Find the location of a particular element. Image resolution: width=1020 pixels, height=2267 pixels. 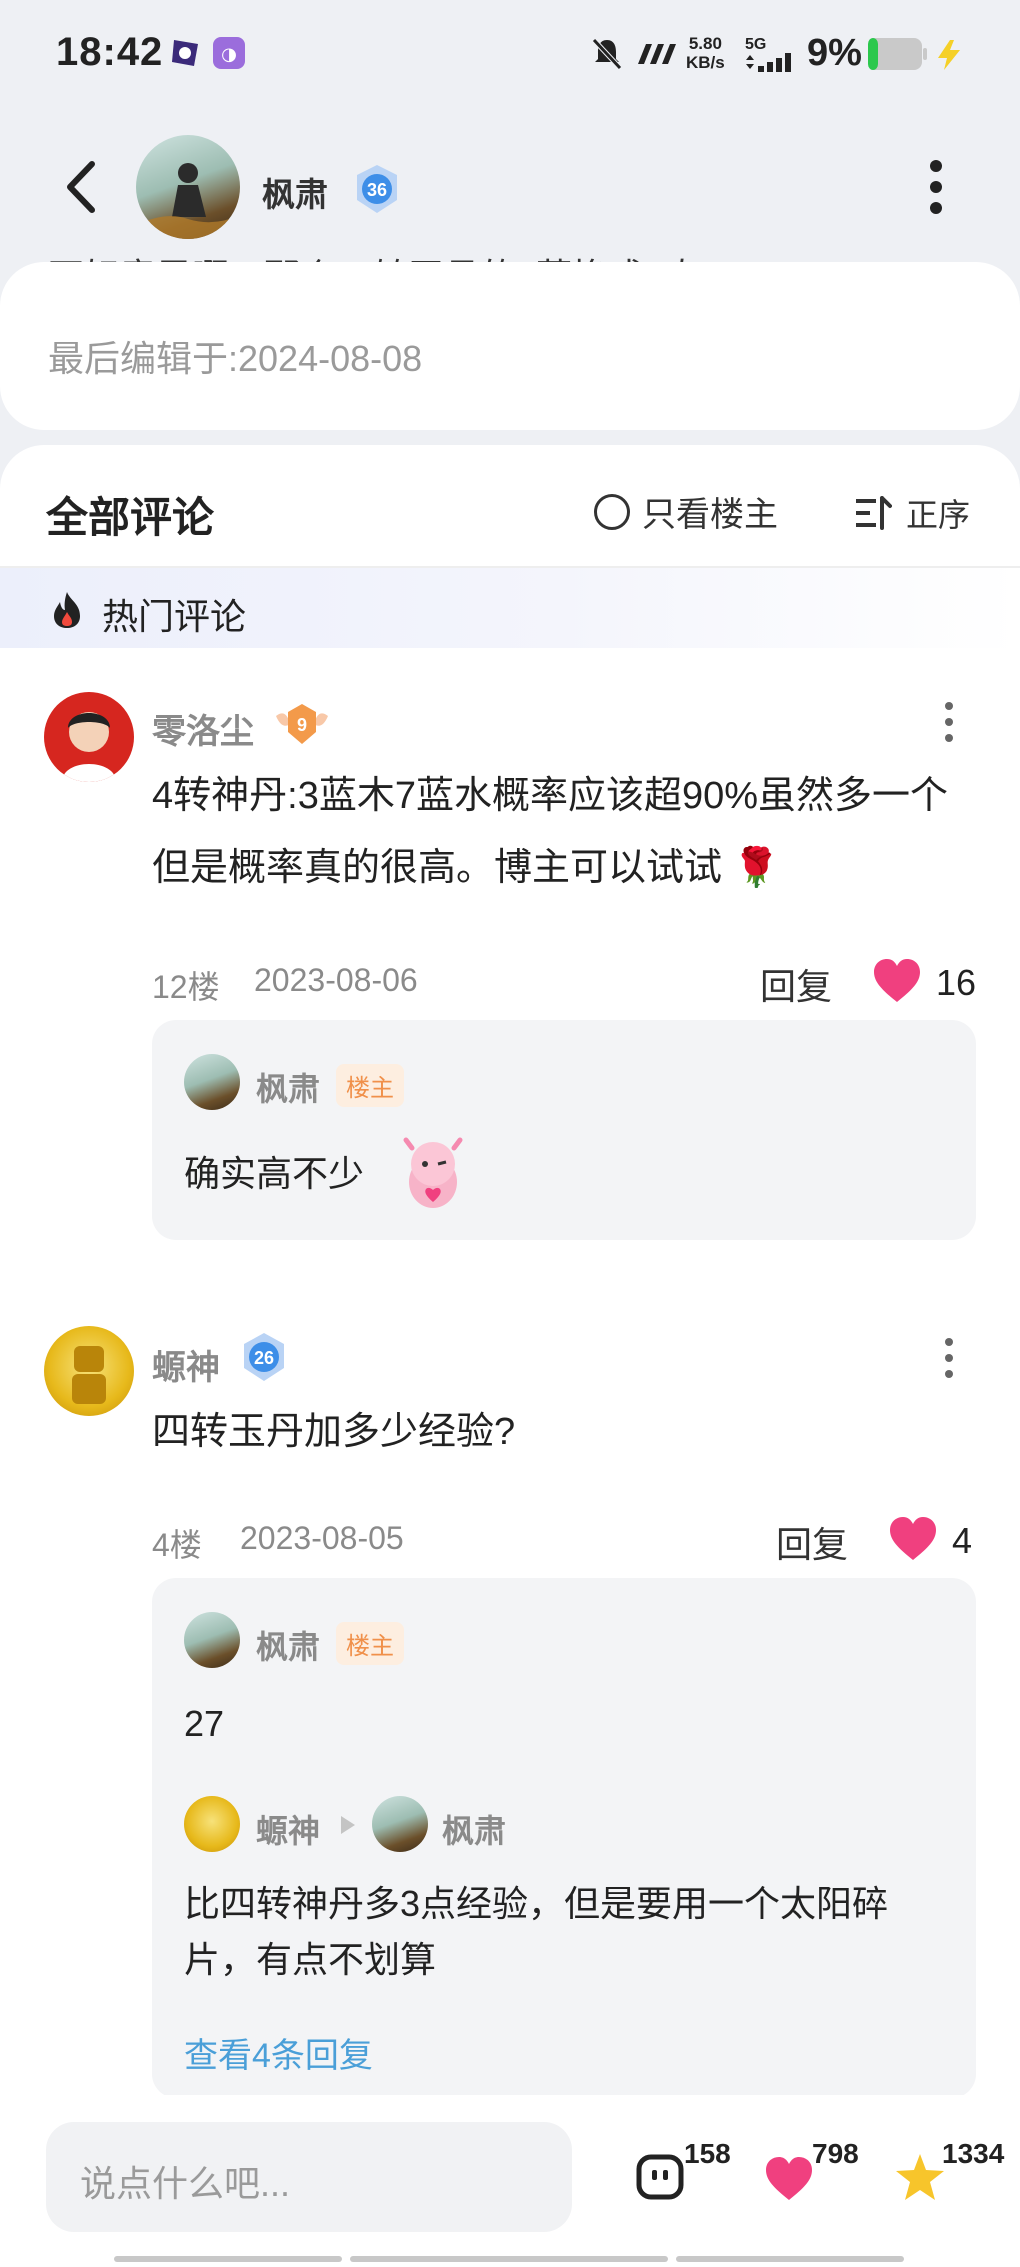

fire-icon is located at coordinates (67, 610).